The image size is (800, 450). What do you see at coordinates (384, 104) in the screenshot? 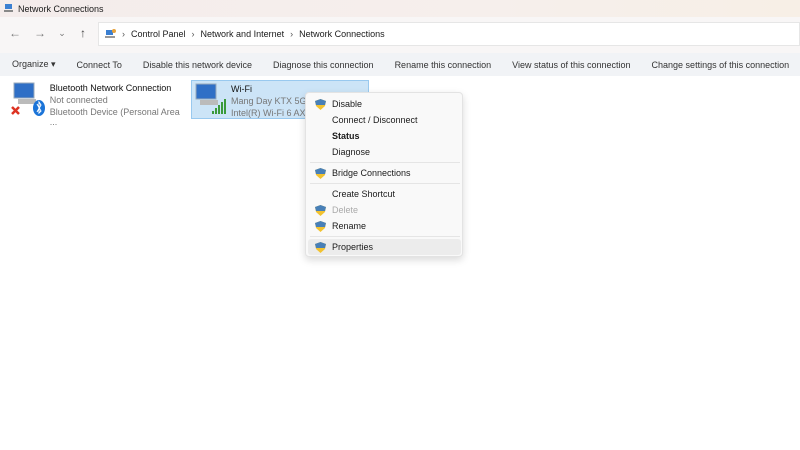
I see `menu-item-disable: Disable` at bounding box center [384, 104].